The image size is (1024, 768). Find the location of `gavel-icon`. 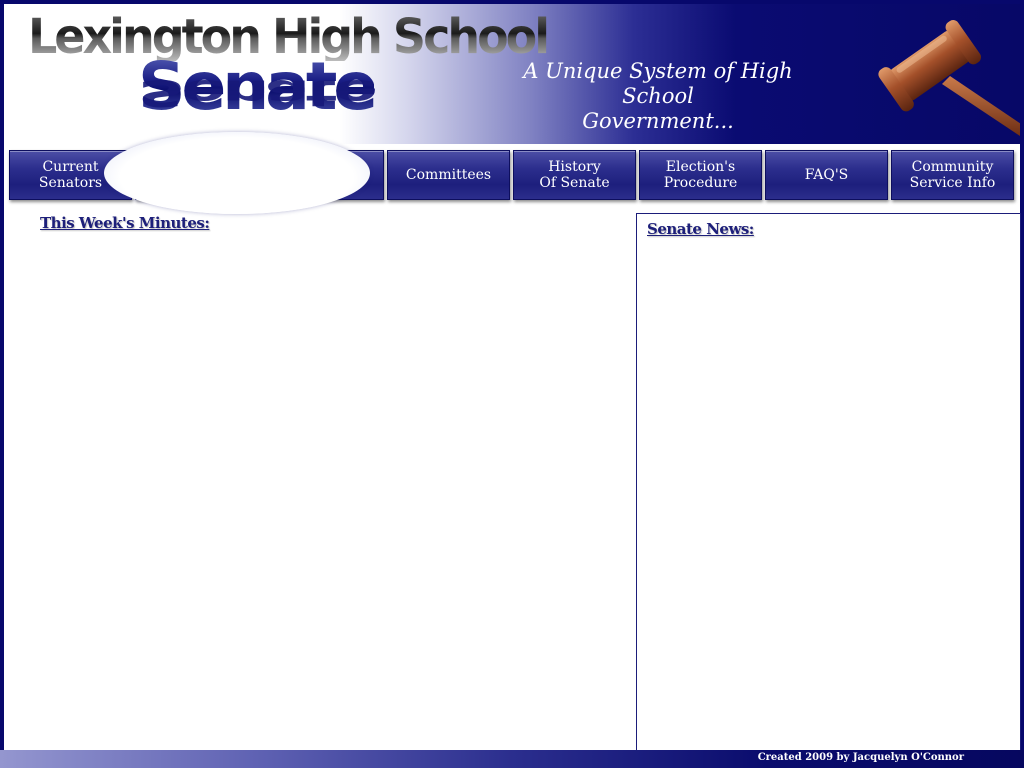

gavel-icon is located at coordinates (949, 78).